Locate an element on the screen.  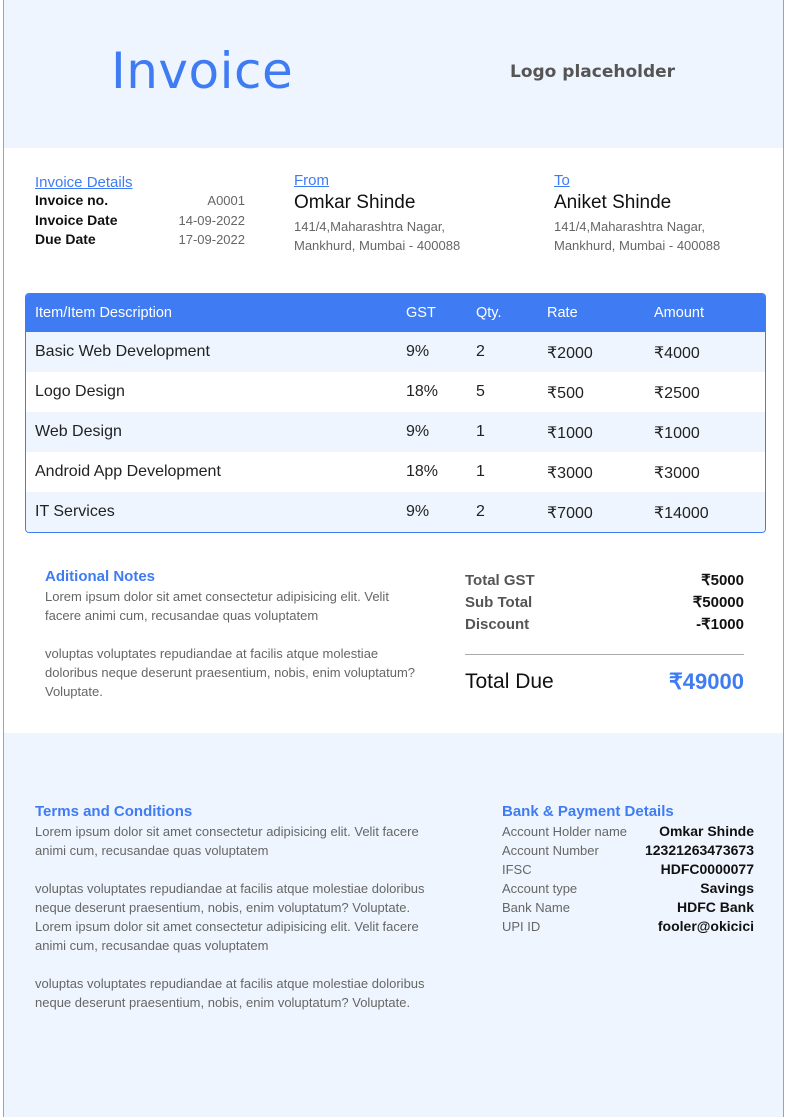
bank-label: UPI ID is located at coordinates (521, 926).